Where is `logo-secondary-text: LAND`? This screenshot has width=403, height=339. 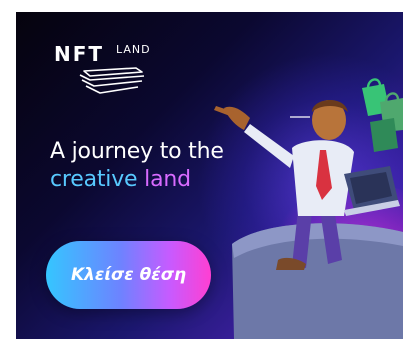
logo-secondary-text: LAND is located at coordinates (133, 49).